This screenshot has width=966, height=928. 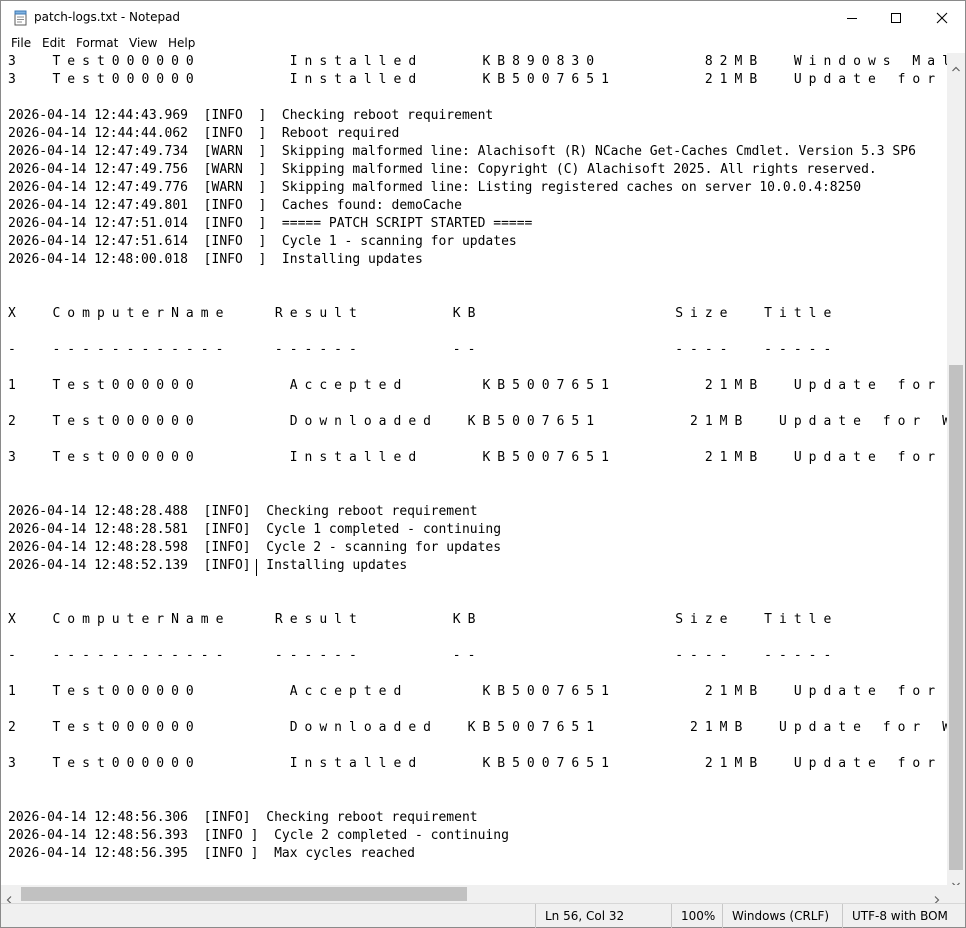 I want to click on vertical-scroll-thumb, so click(x=956, y=617).